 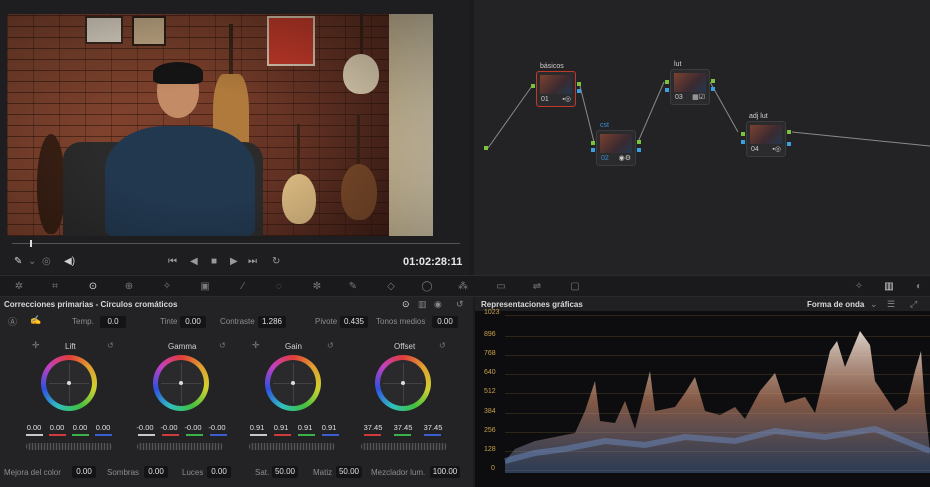 What do you see at coordinates (285, 472) in the screenshot?
I see `saturation-field: 50.00` at bounding box center [285, 472].